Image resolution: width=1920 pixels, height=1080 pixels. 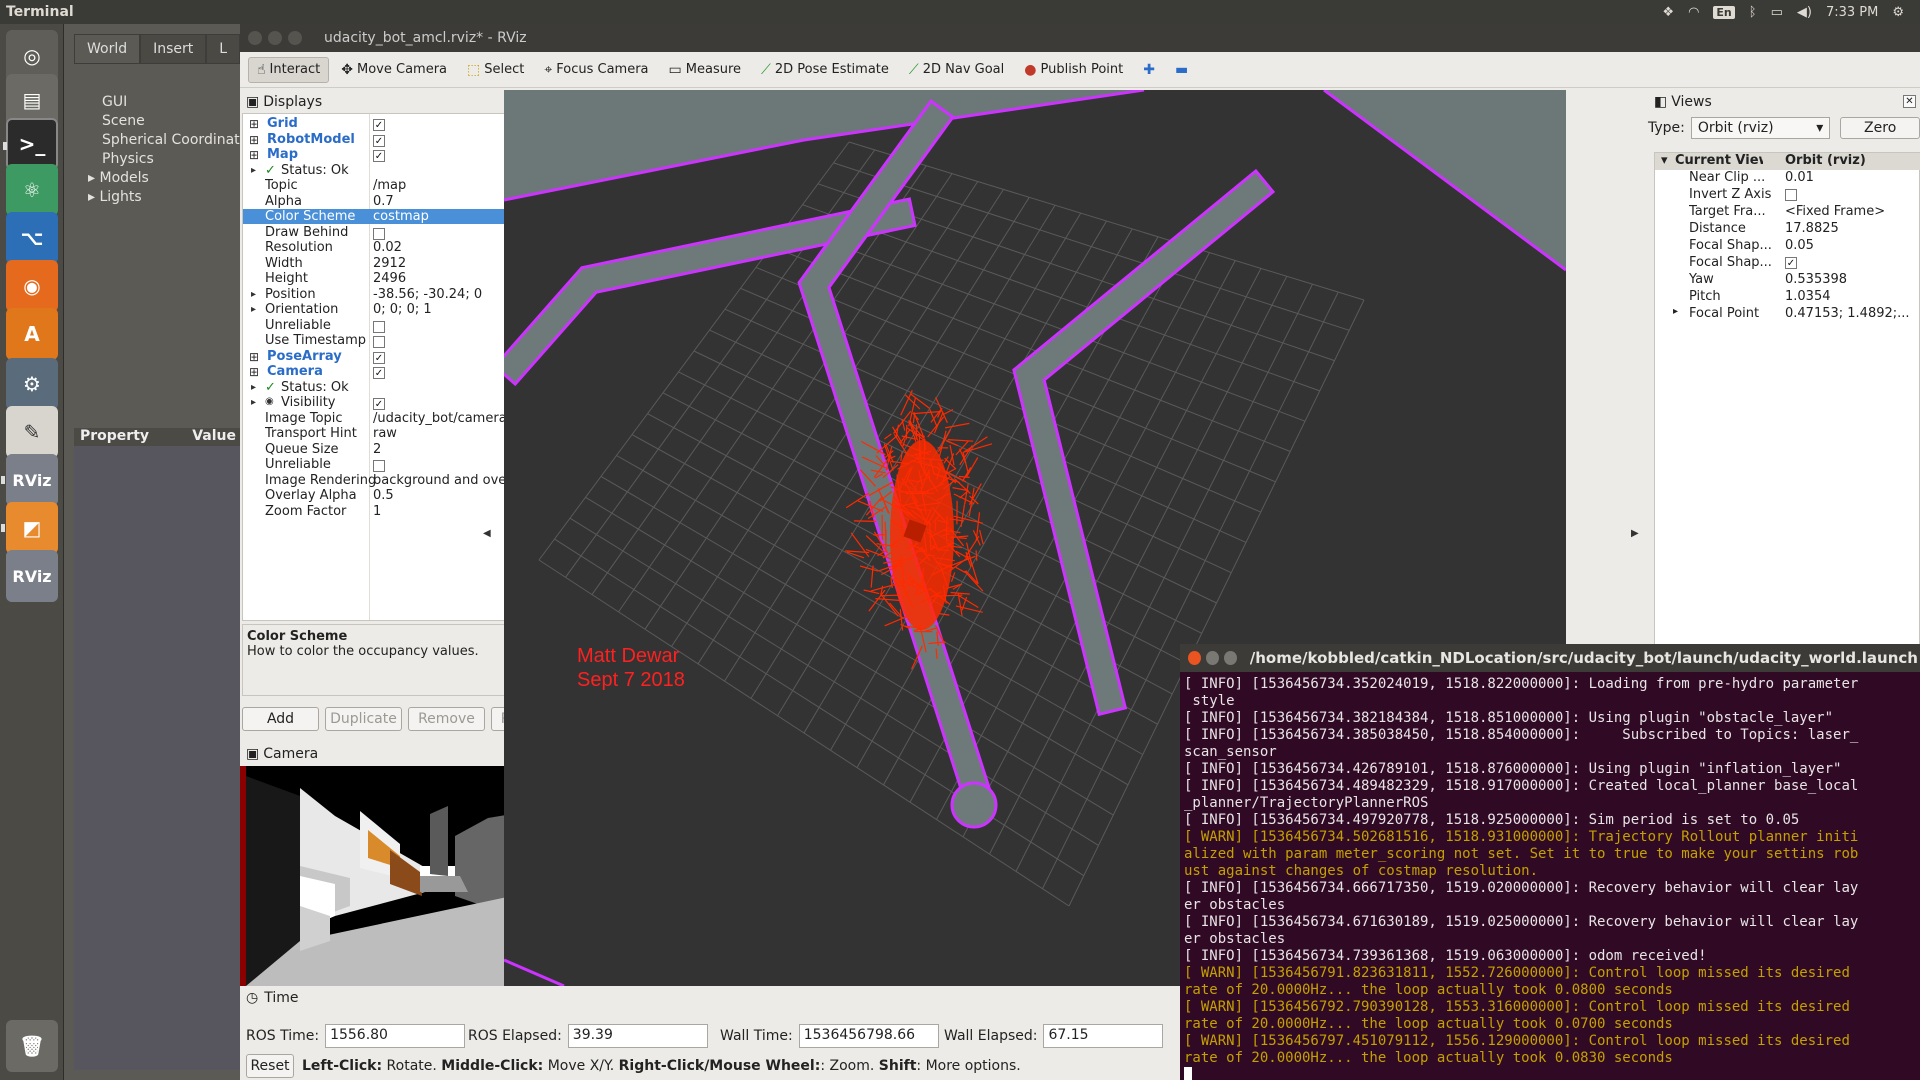 What do you see at coordinates (280, 719) in the screenshot?
I see `add-display-button: Add` at bounding box center [280, 719].